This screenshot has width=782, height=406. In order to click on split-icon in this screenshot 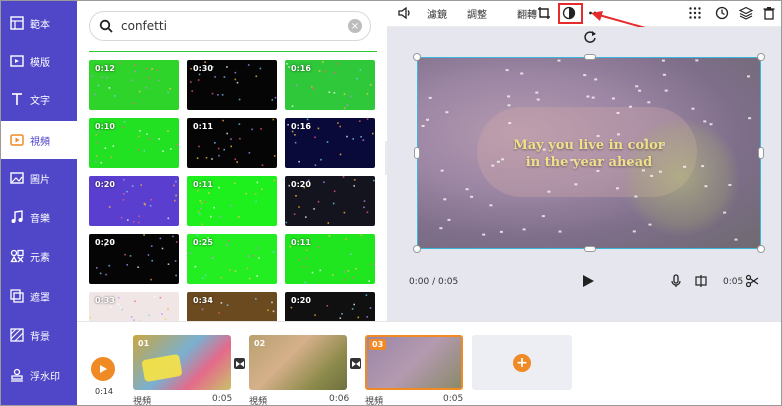, I will do `click(701, 281)`.